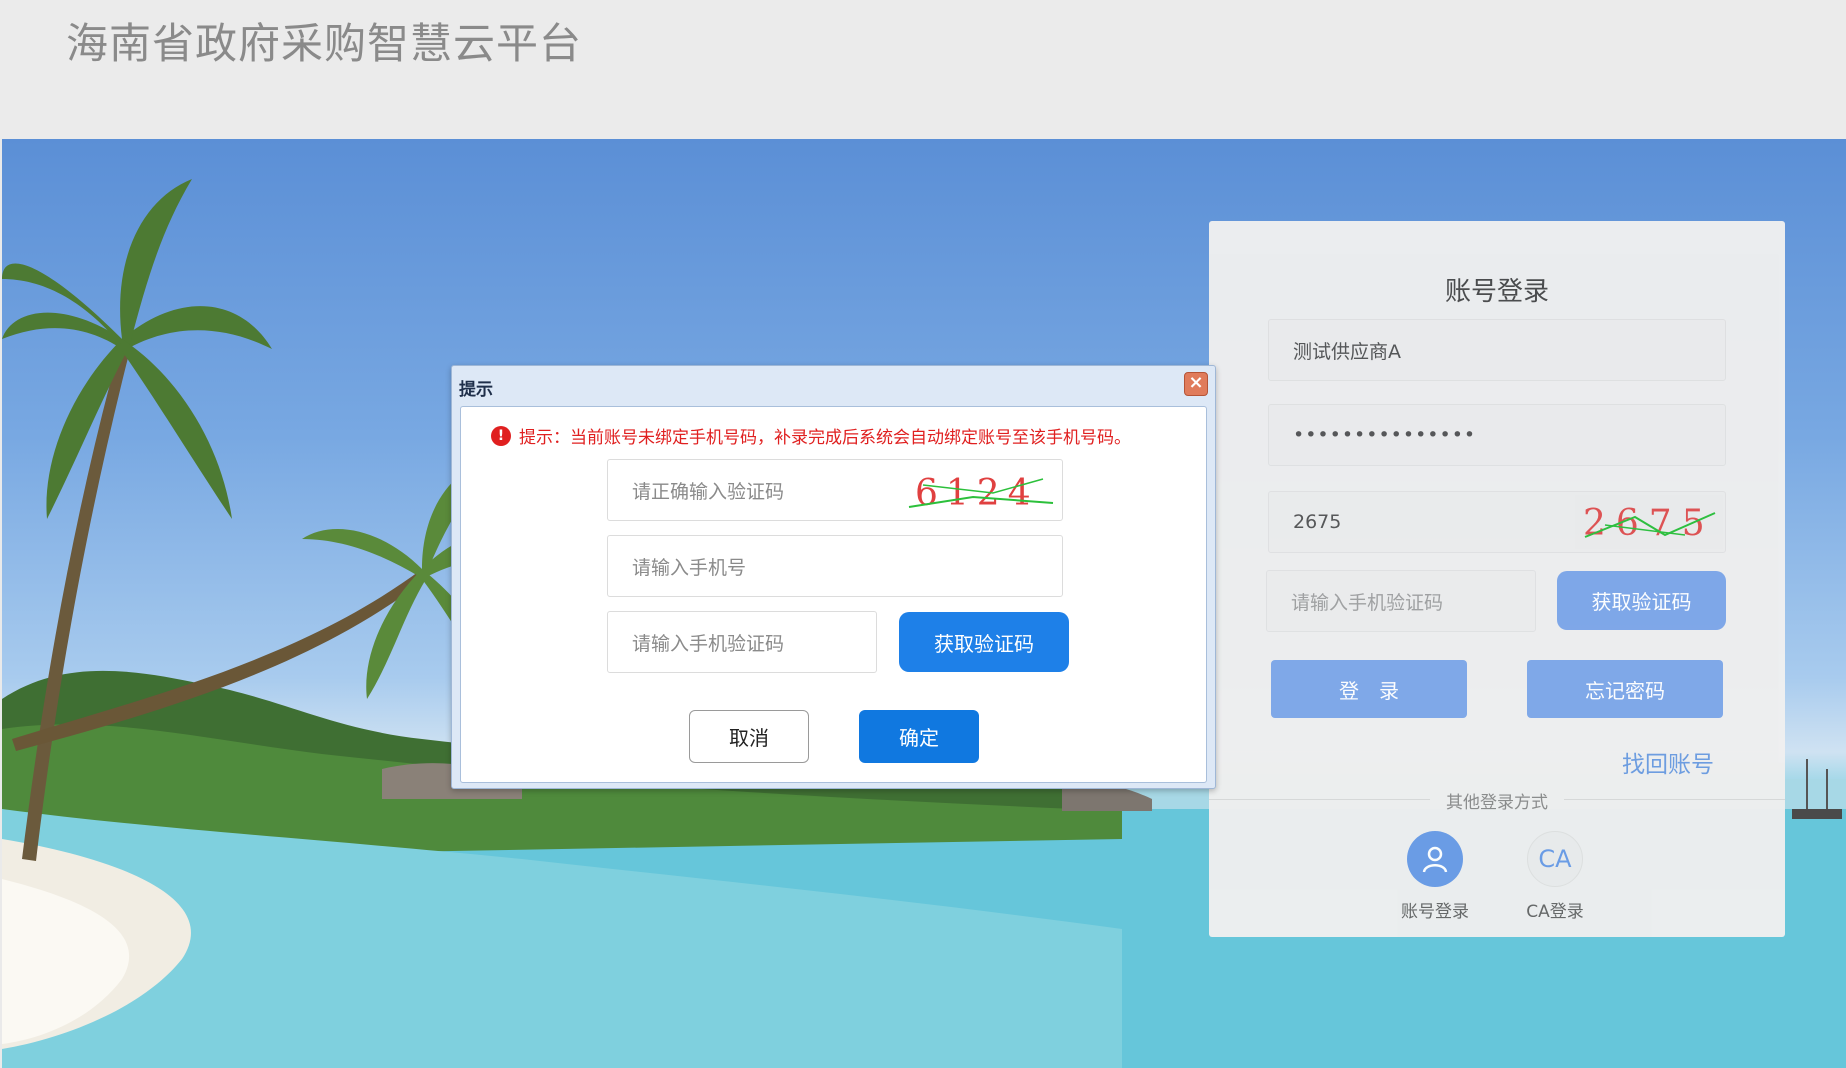 This screenshot has height=1068, width=1846. I want to click on find-account-link: 找回账号, so click(1668, 762).